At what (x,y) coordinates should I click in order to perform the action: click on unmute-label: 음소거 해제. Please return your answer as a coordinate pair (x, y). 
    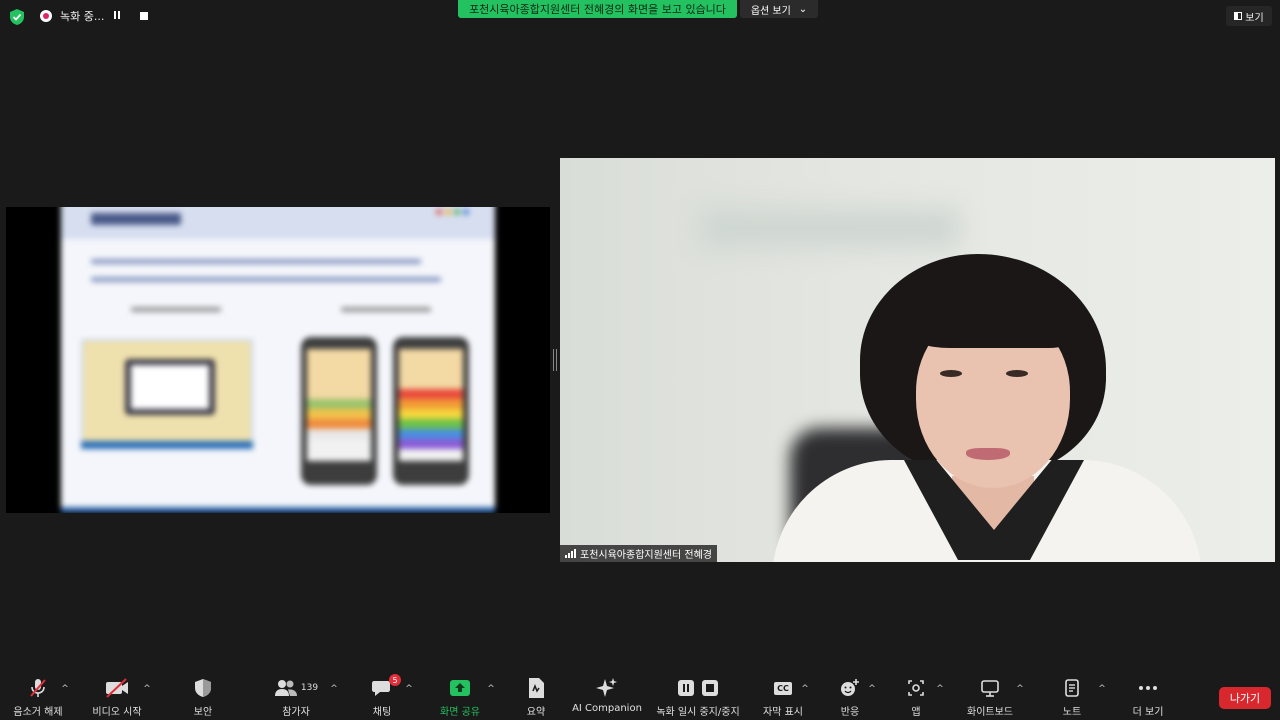
    Looking at the image, I should click on (38, 712).